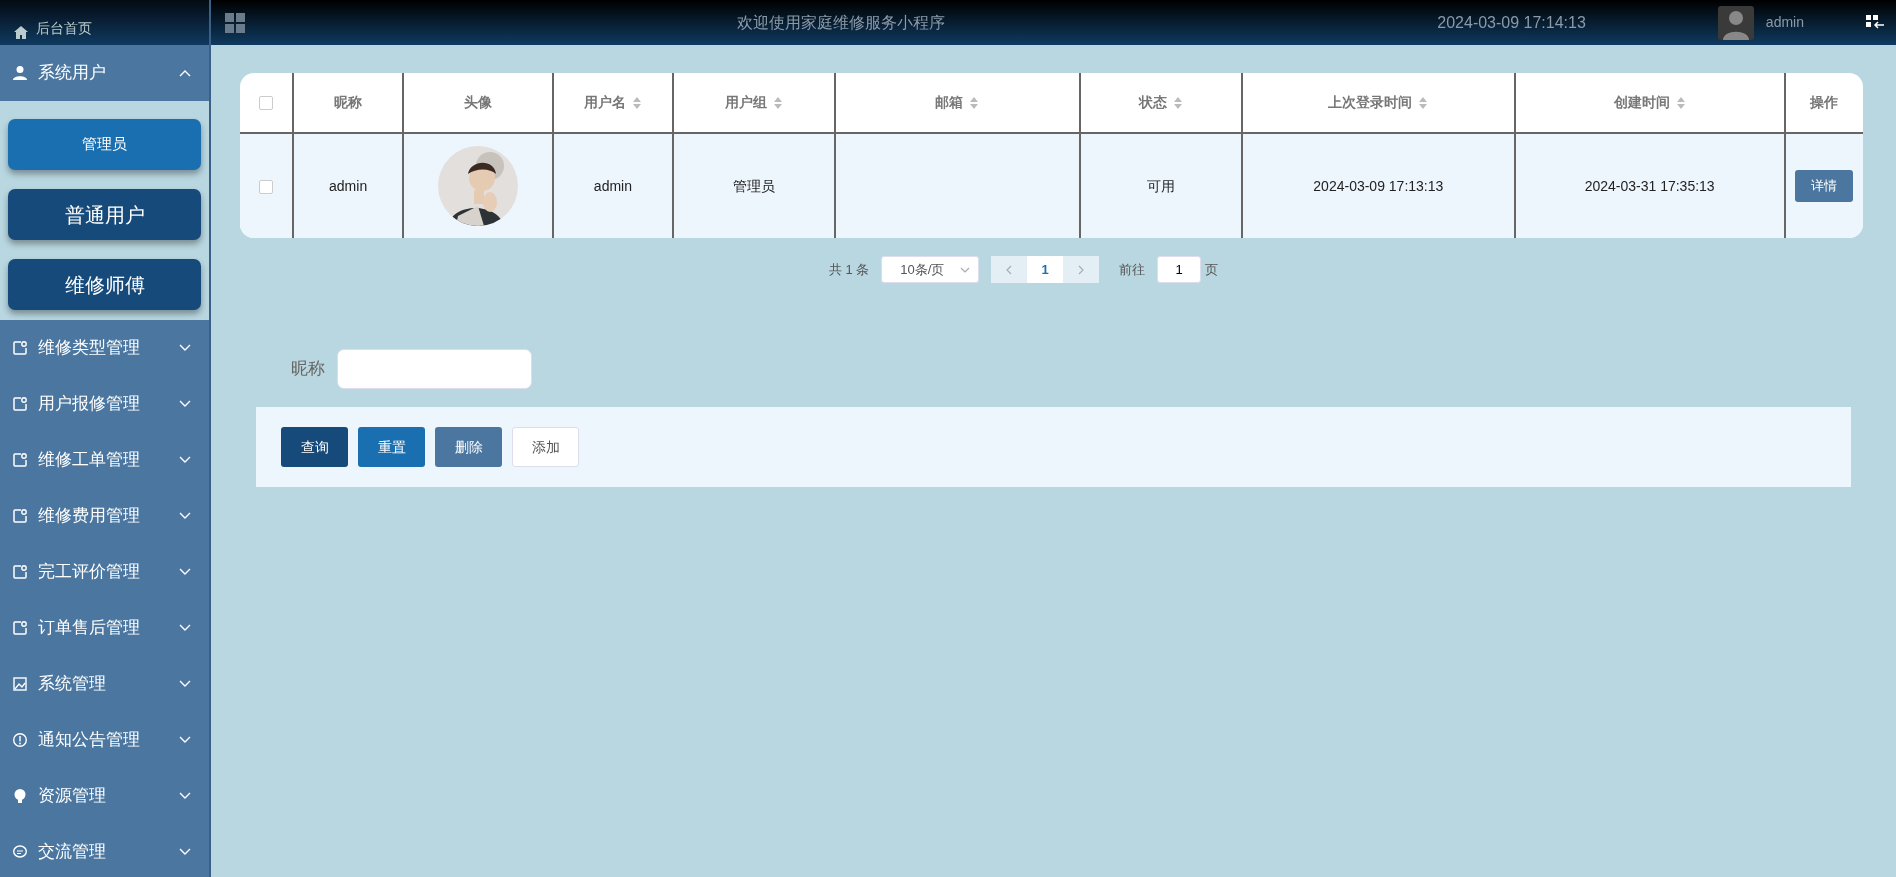 This screenshot has width=1896, height=877. Describe the element at coordinates (1641, 102) in the screenshot. I see `column-header: 创建时间` at that location.